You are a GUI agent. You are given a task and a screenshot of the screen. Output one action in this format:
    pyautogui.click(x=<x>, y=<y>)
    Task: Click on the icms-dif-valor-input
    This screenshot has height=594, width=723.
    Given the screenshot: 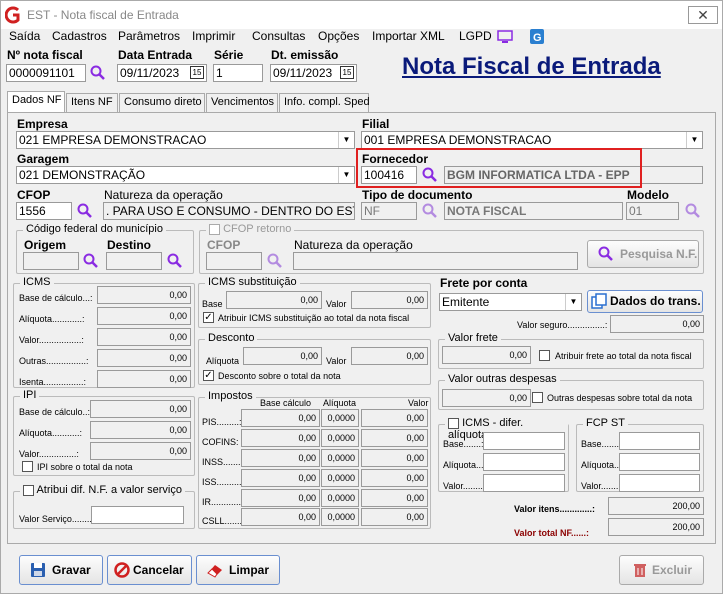 What is the action you would take?
    pyautogui.click(x=524, y=483)
    